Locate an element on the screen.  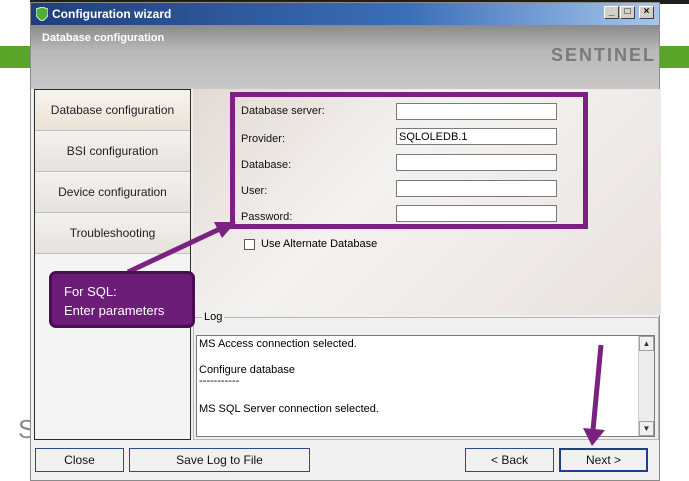
title-bar: Configuration wizard _ □ × is located at coordinates (345, 14).